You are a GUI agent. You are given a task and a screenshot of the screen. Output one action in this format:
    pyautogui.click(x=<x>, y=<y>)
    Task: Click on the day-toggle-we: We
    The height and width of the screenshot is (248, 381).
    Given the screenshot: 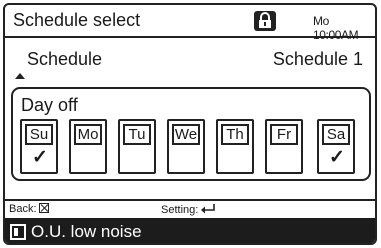 What is the action you would take?
    pyautogui.click(x=186, y=146)
    